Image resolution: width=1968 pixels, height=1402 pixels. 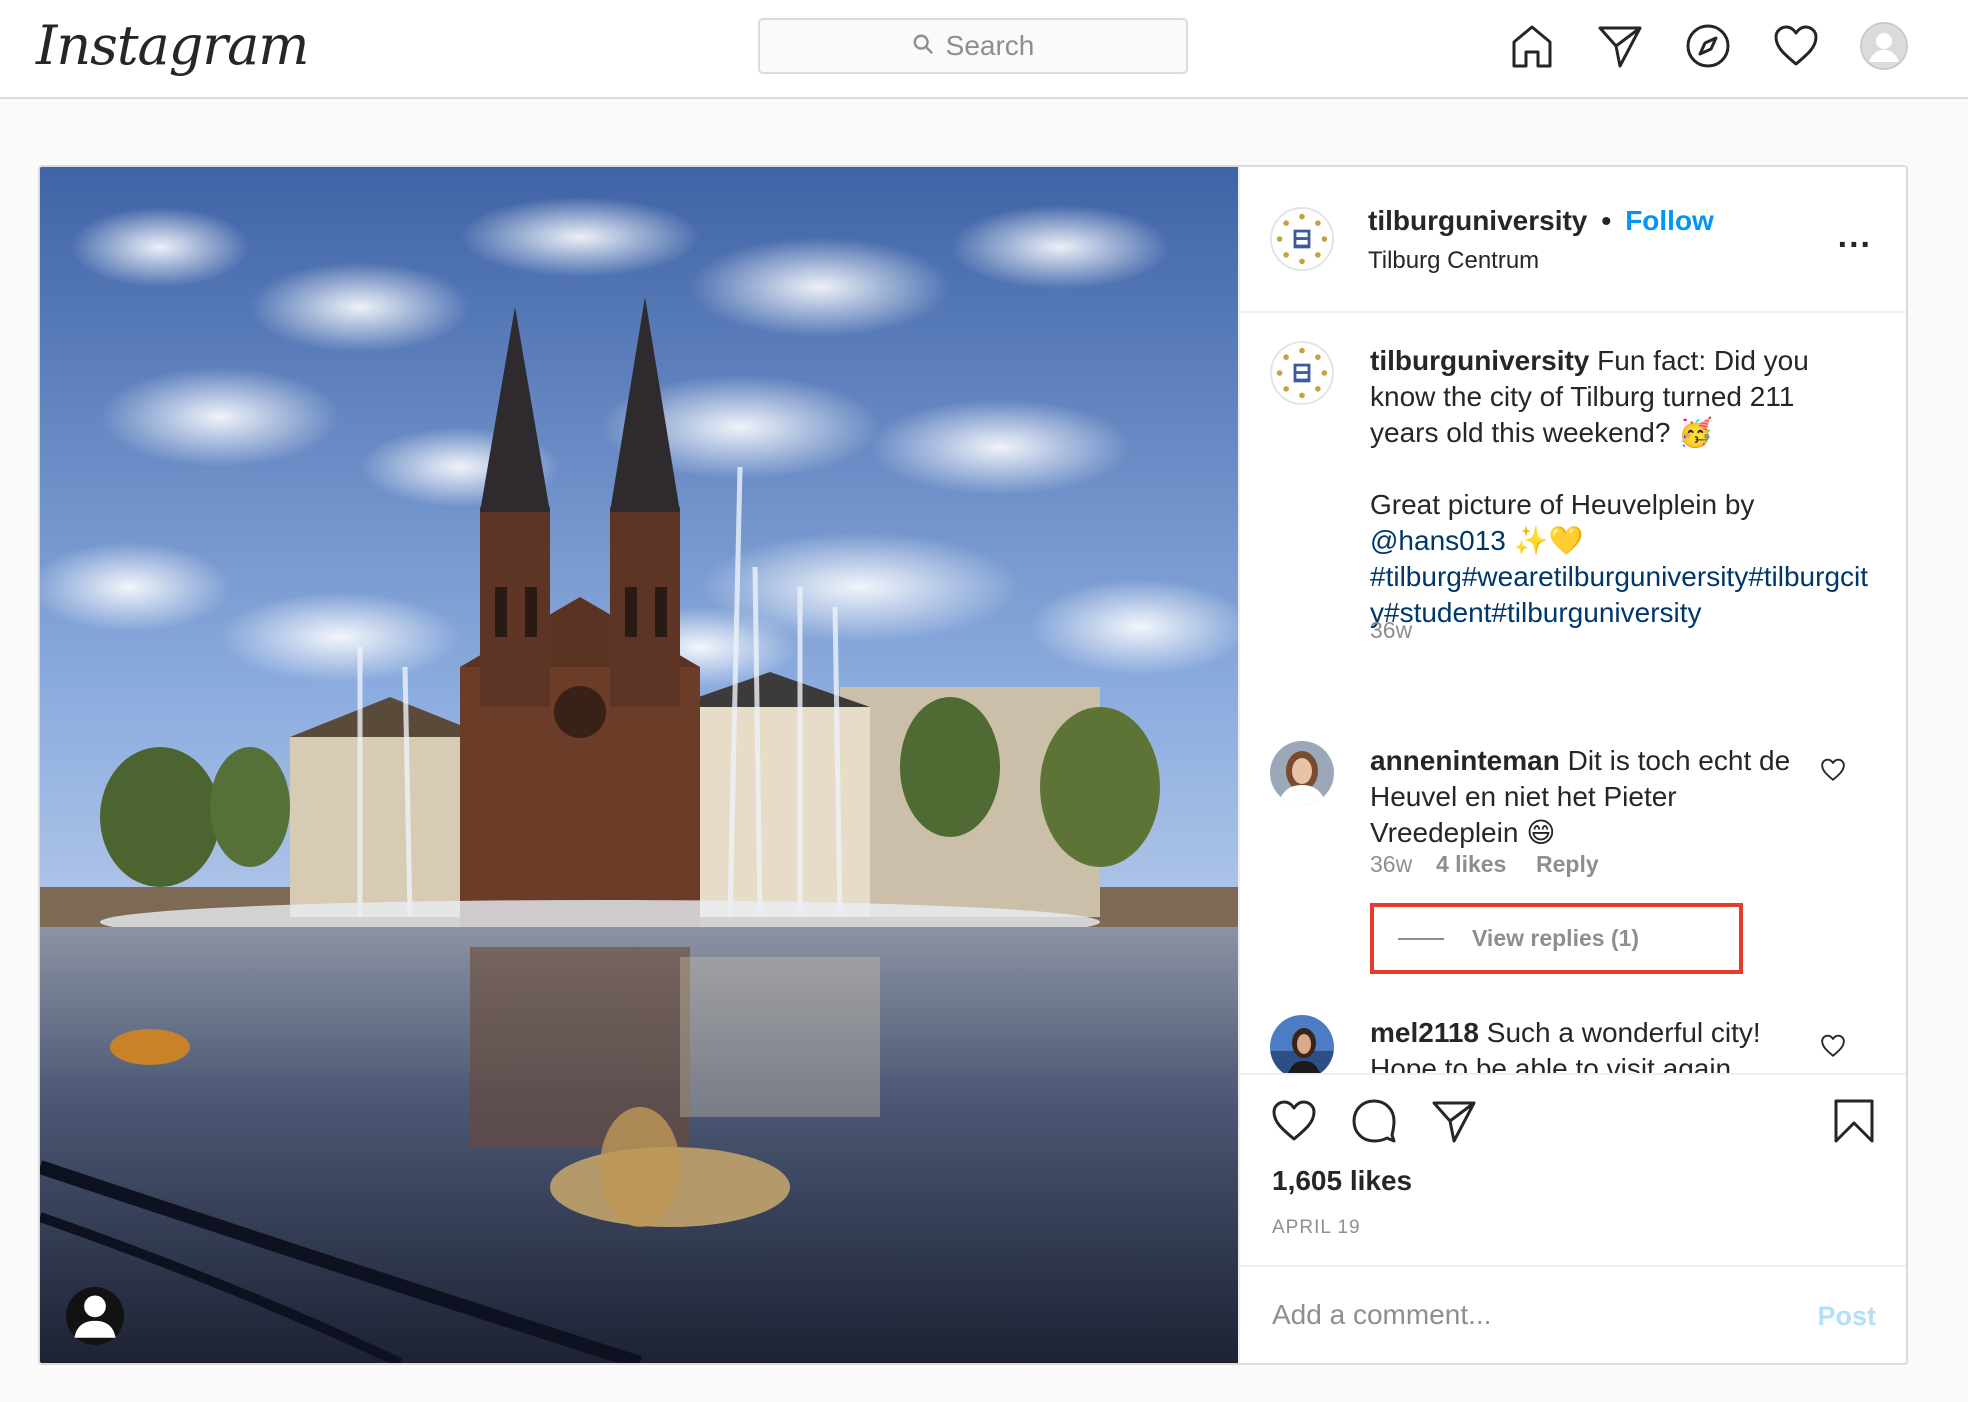 I want to click on author-username: tilburguniversity, so click(x=1477, y=221).